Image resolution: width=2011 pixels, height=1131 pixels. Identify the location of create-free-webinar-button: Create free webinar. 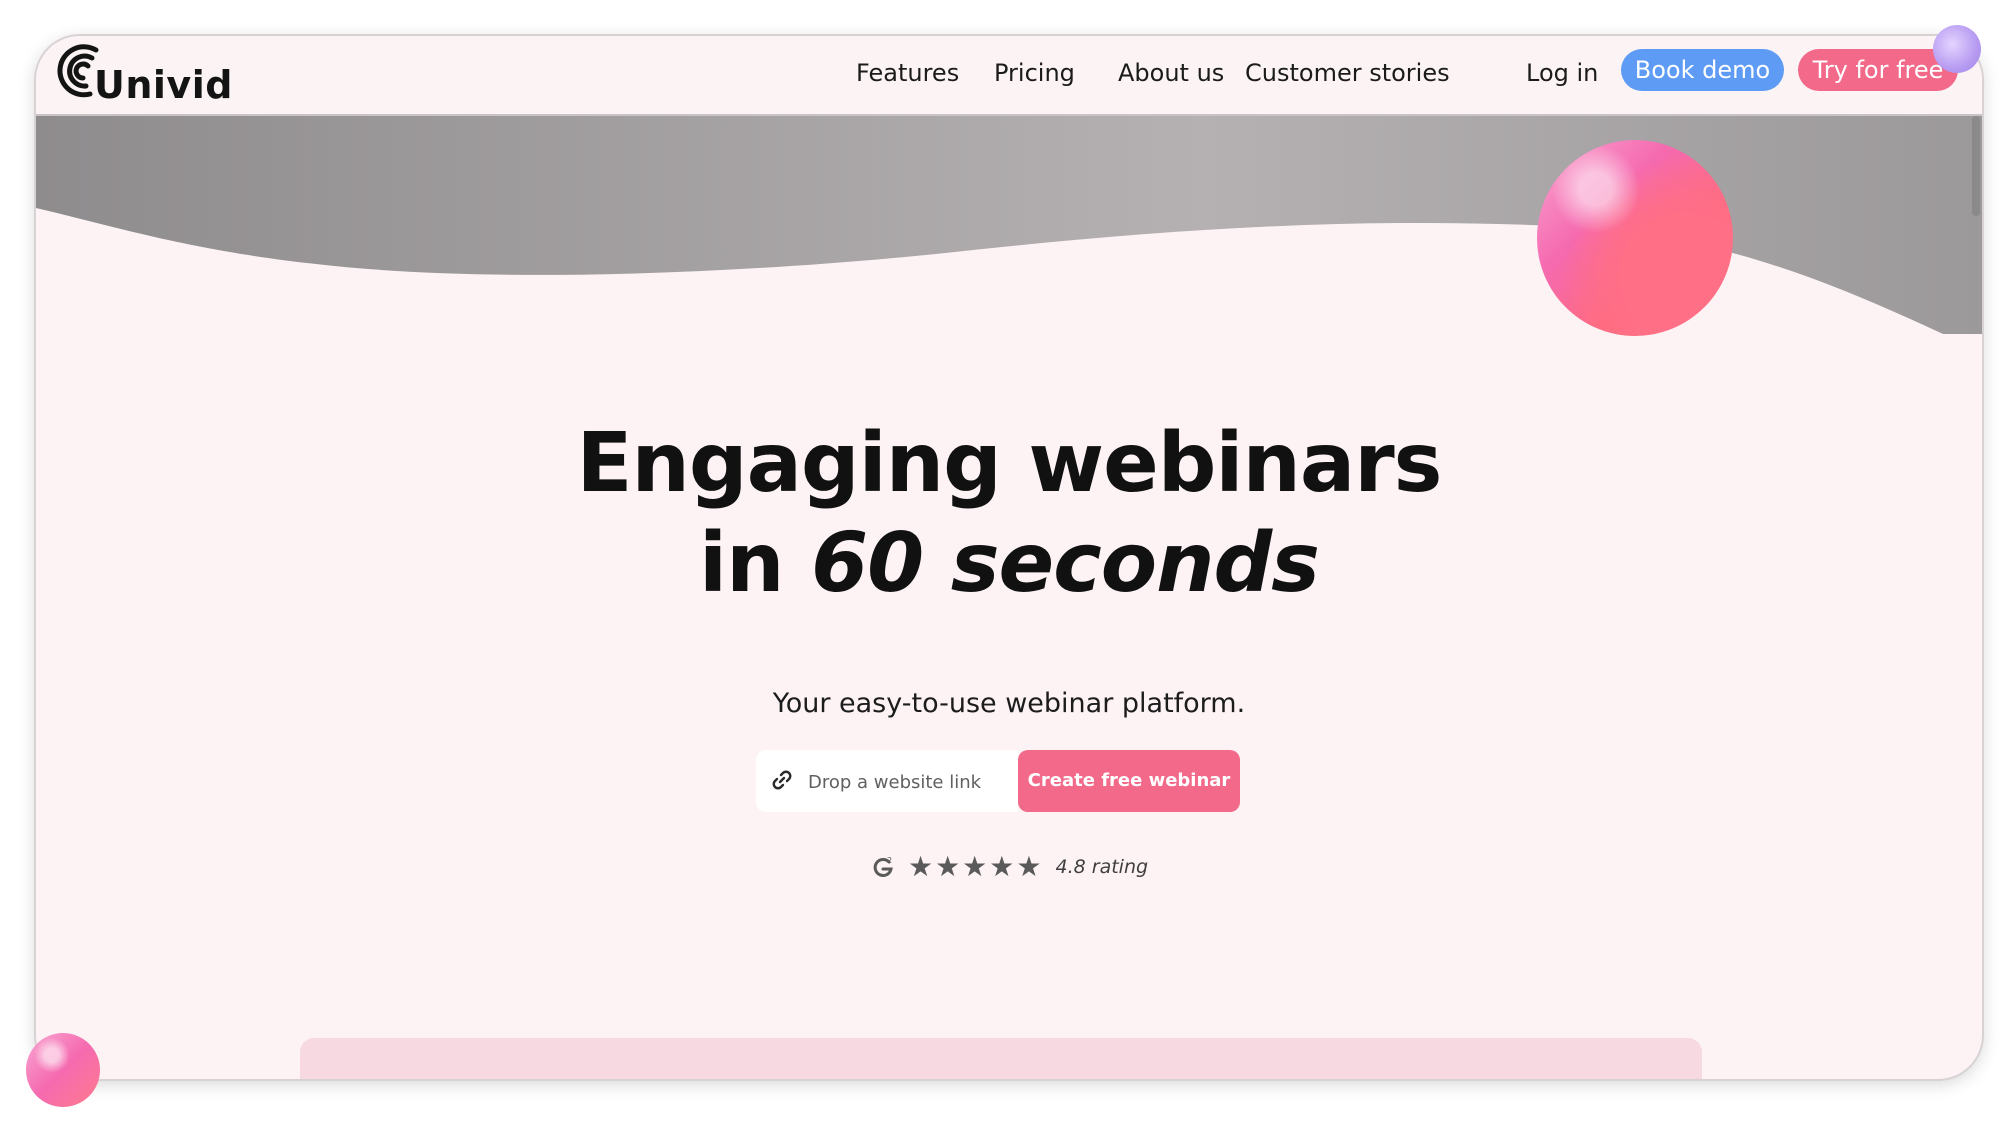
(1129, 781).